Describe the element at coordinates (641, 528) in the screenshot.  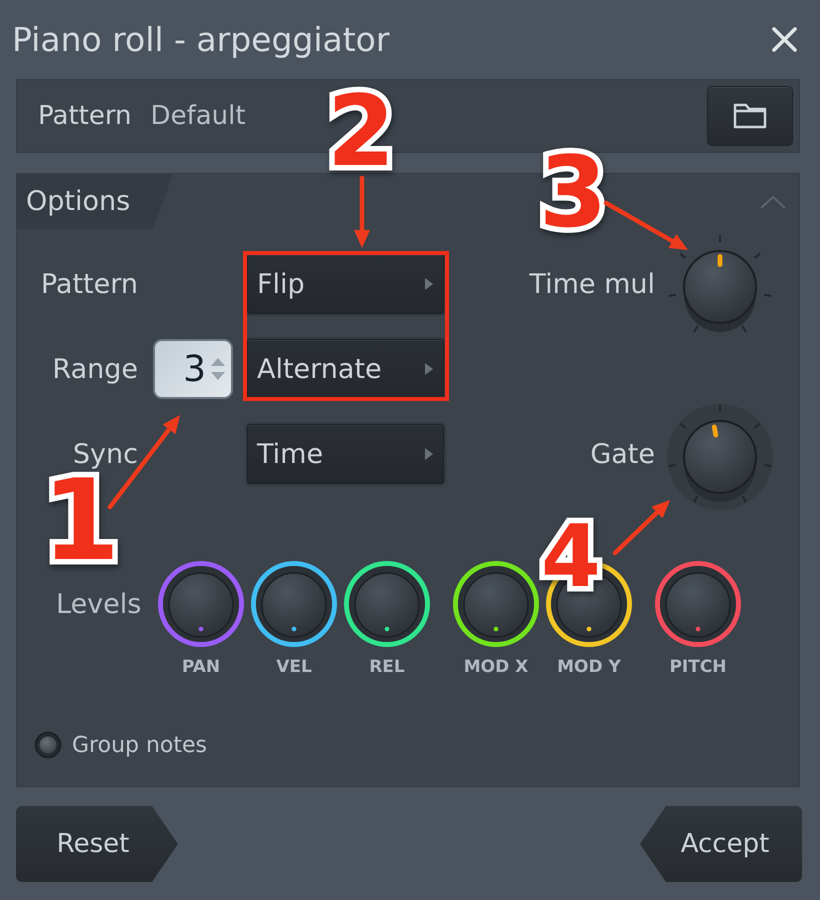
I see `callout-arrow` at that location.